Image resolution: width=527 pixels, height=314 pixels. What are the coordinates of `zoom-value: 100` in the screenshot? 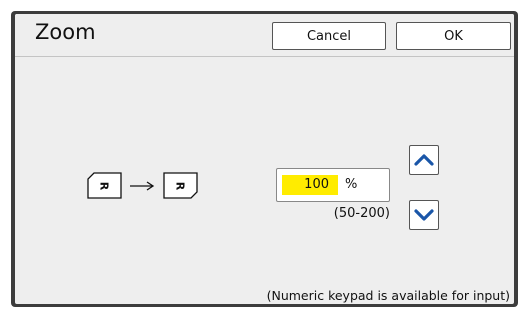 It's located at (316, 184).